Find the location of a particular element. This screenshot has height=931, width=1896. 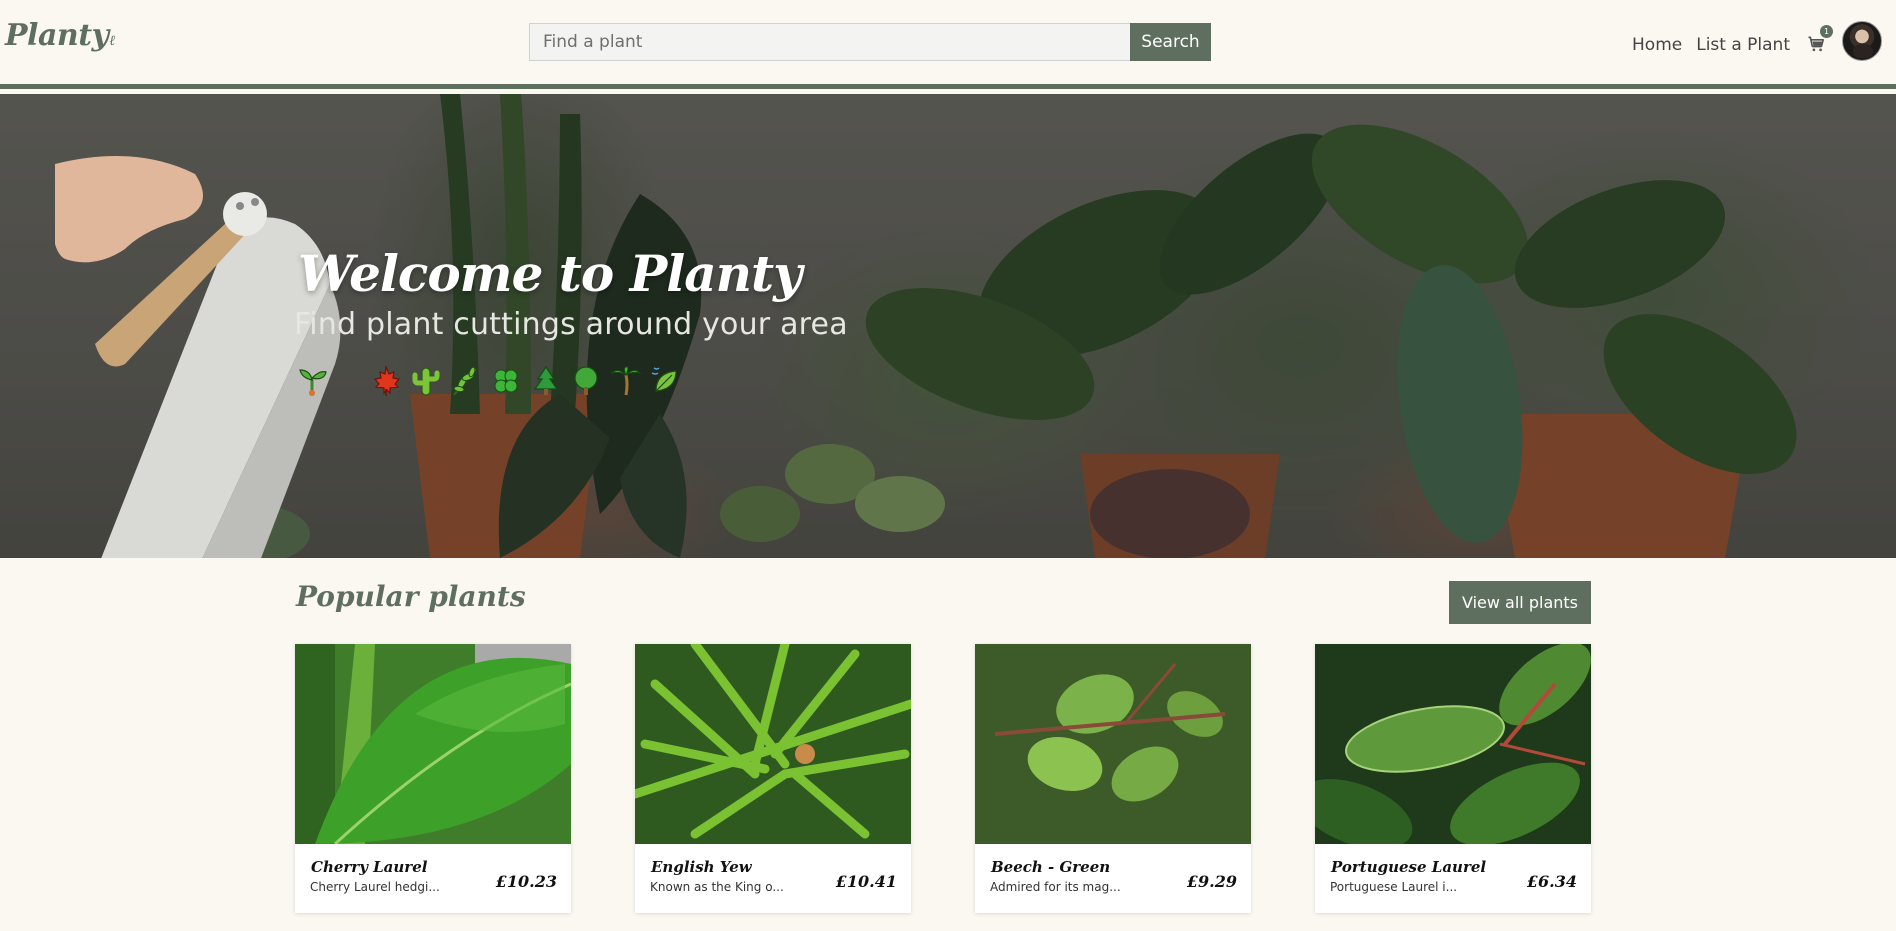

search-form: Search is located at coordinates (870, 42).